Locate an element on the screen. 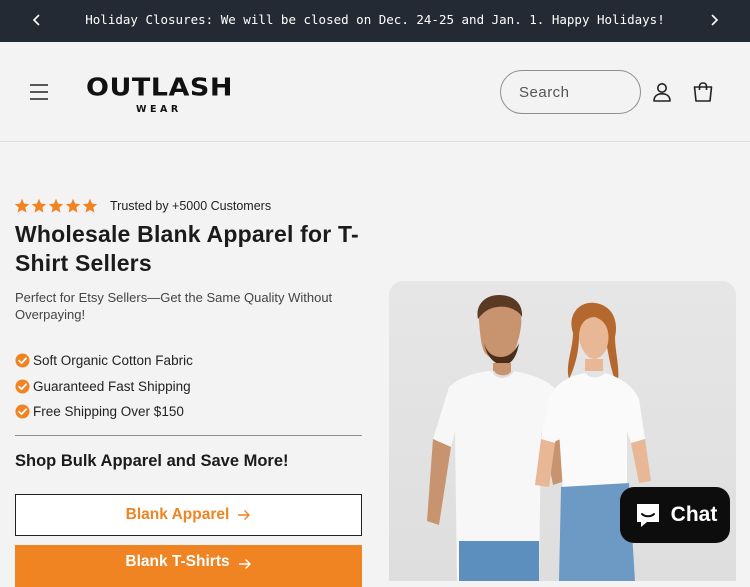 The image size is (750, 587). site-logo: OUTLASH WEAR is located at coordinates (163, 95).